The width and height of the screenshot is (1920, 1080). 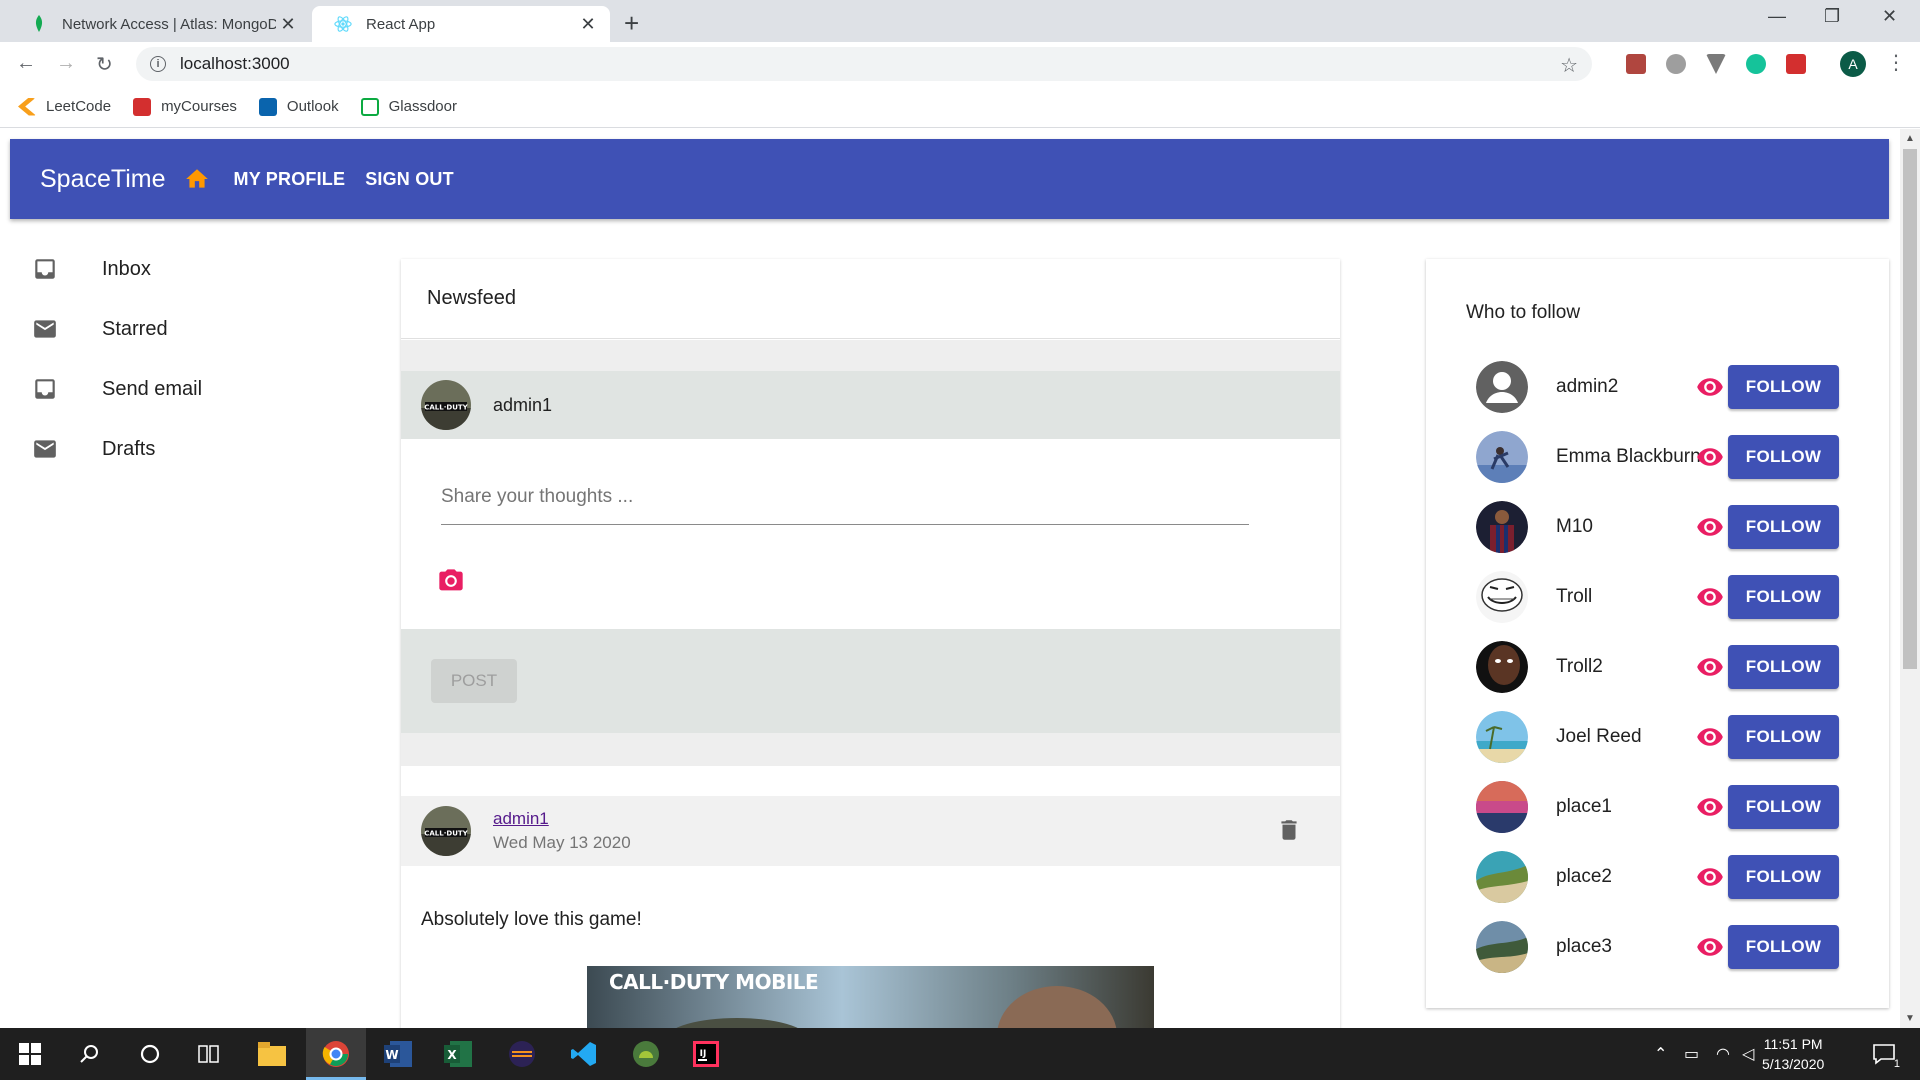 What do you see at coordinates (451, 581) in the screenshot?
I see `camera-icon` at bounding box center [451, 581].